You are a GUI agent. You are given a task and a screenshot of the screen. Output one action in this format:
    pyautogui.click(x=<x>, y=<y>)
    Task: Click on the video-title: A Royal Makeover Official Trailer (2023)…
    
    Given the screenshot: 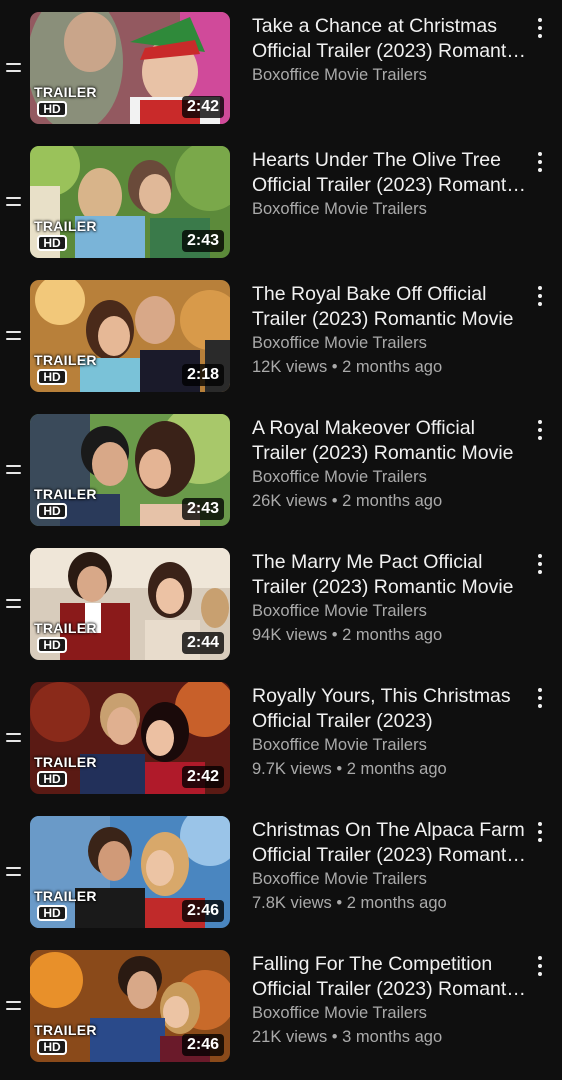 What is the action you would take?
    pyautogui.click(x=390, y=440)
    